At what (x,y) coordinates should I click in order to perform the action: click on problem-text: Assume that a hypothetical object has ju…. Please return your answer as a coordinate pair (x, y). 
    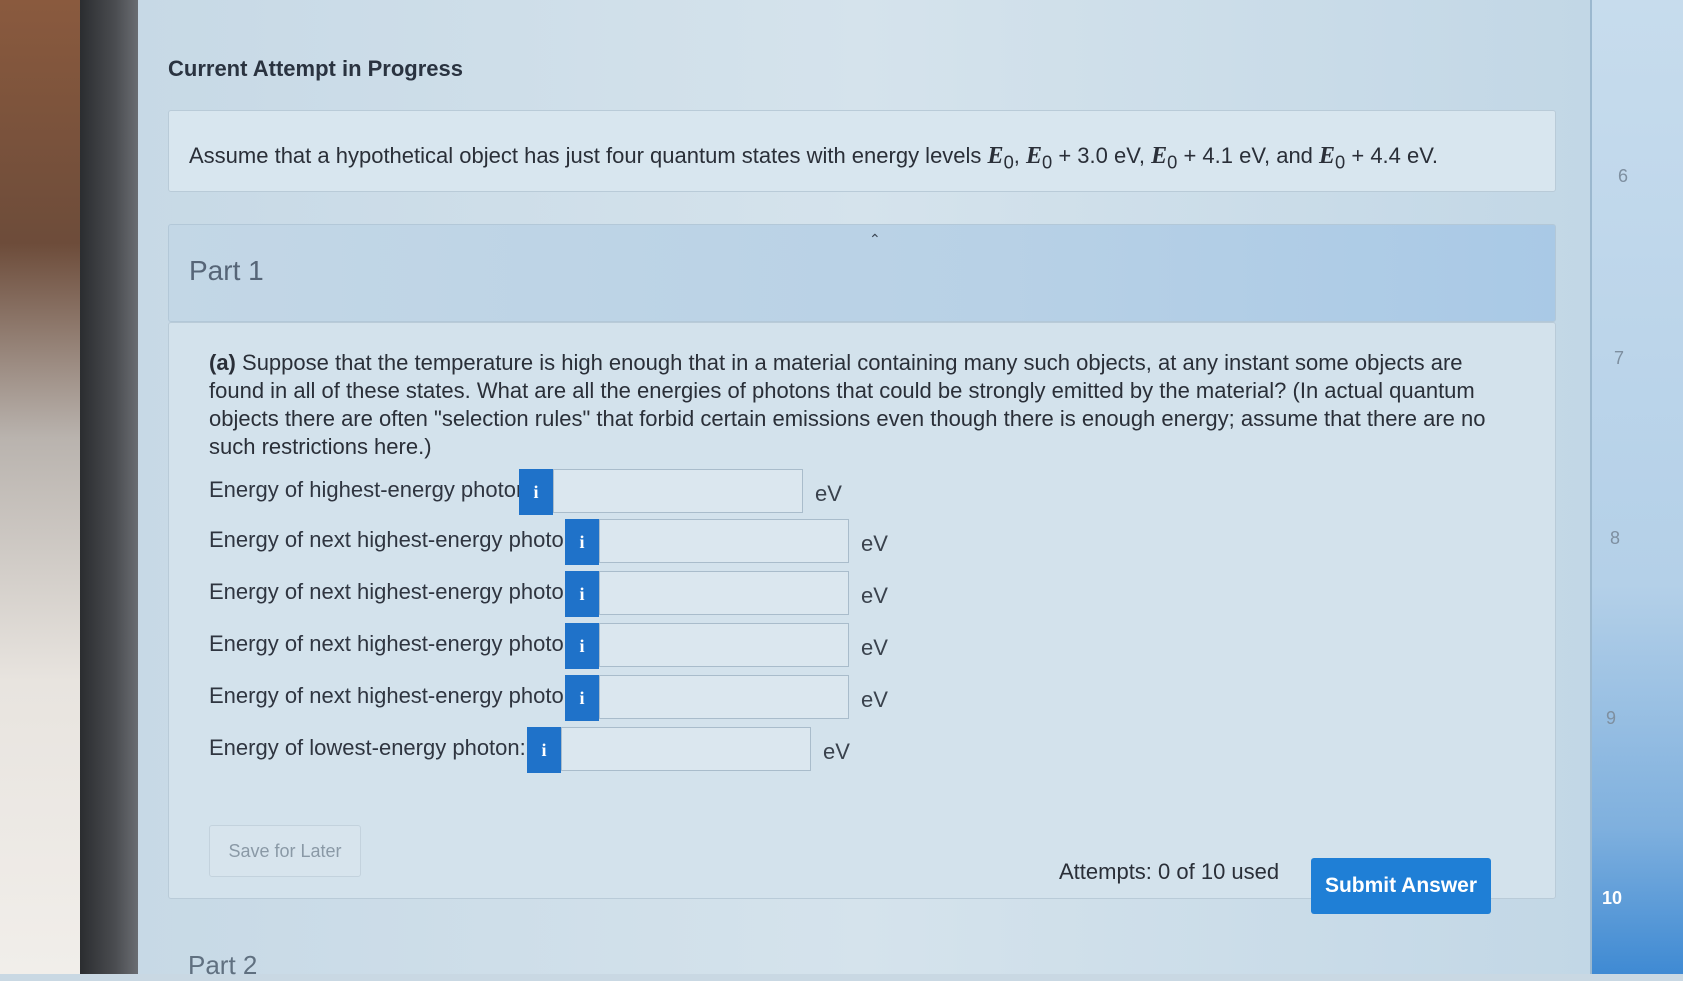
    Looking at the image, I should click on (813, 158).